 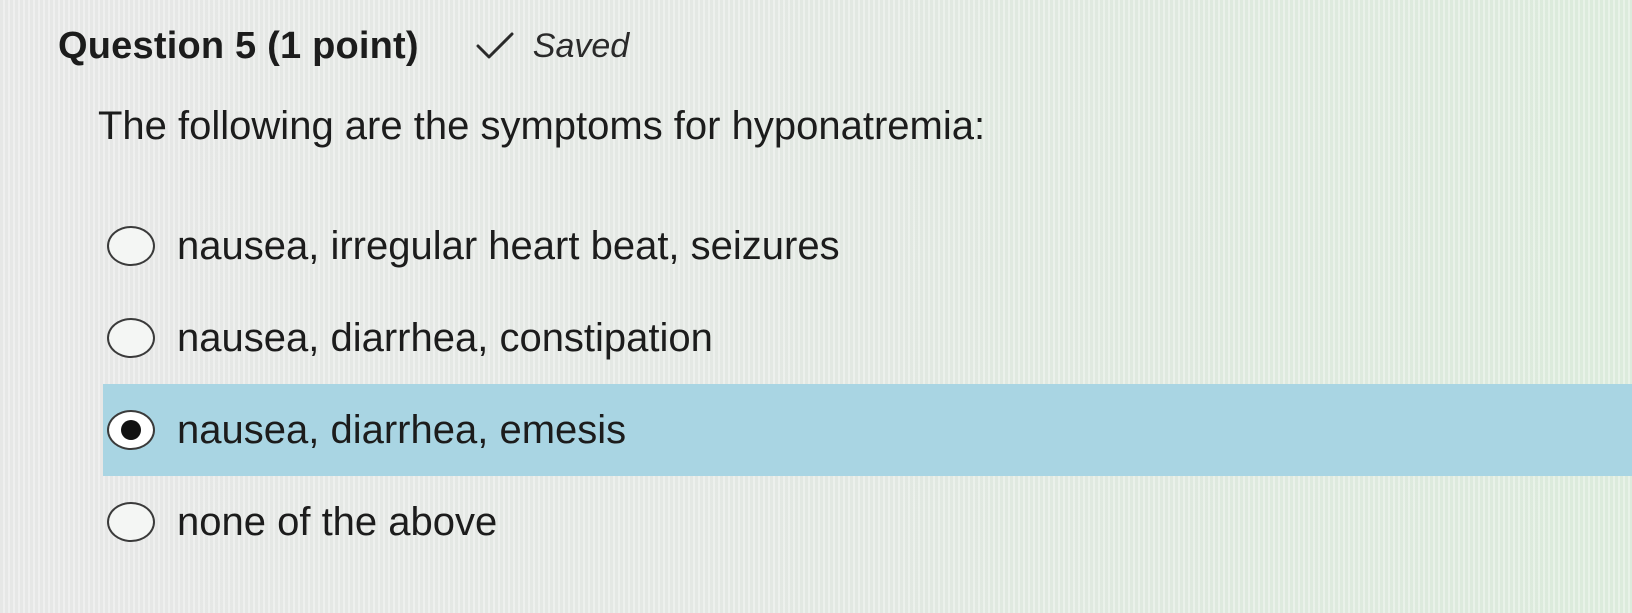 I want to click on answer-option-label: nausea, irregular heart beat, seizures, so click(x=508, y=245).